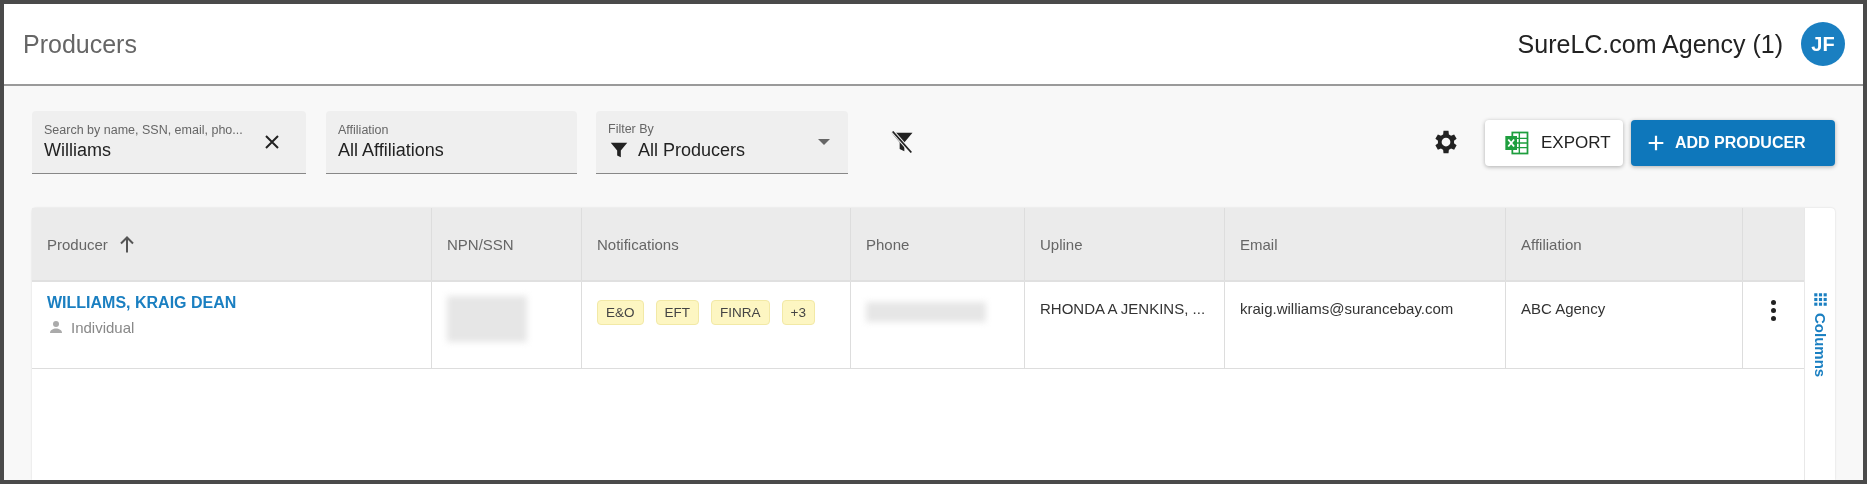  I want to click on producer-link: WILLIAMS, KRAIG DEAN, so click(142, 303).